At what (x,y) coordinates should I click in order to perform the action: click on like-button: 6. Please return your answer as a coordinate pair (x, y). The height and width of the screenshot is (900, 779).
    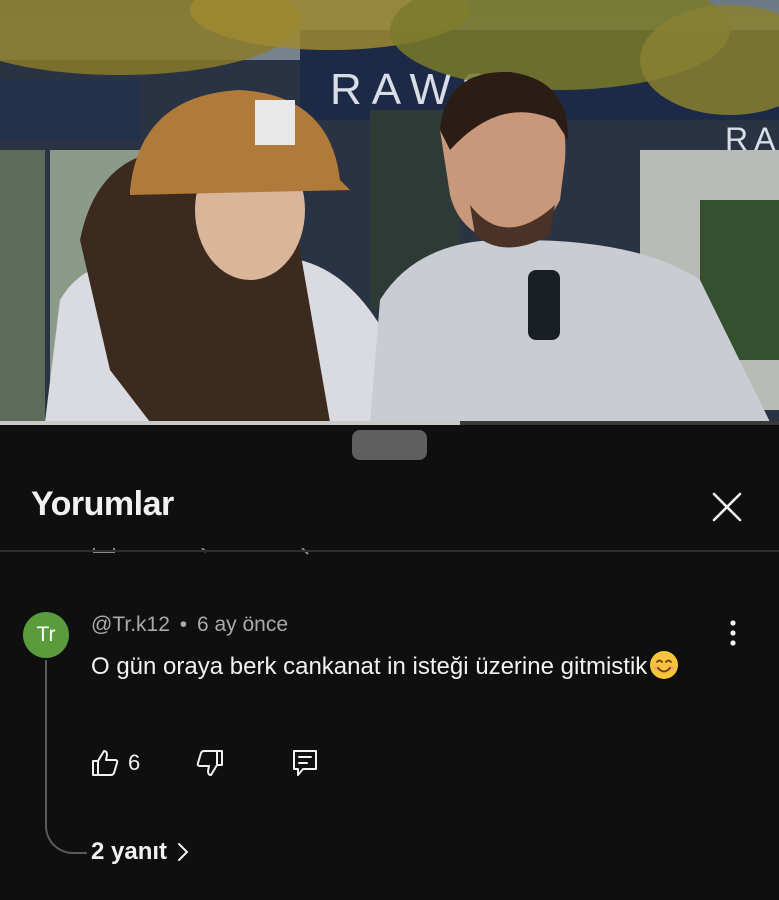
    Looking at the image, I should click on (115, 763).